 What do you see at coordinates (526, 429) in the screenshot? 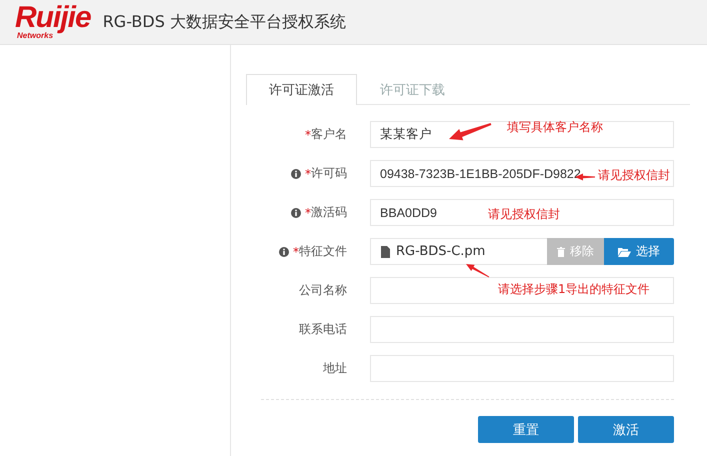
I see `form-button: 重置` at bounding box center [526, 429].